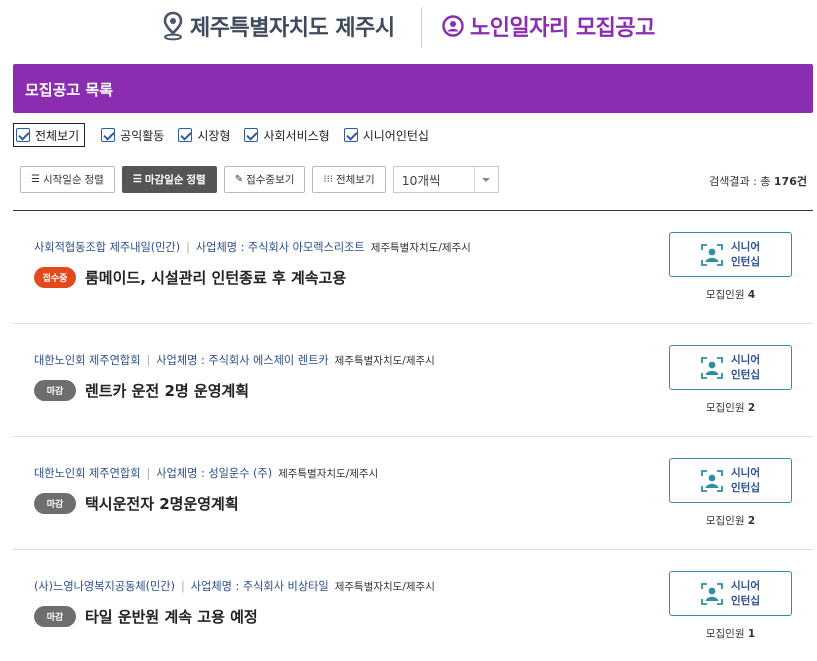  What do you see at coordinates (242, 360) in the screenshot?
I see `listing-company: 사업체명 : 주식회사 에스제이 렌트카` at bounding box center [242, 360].